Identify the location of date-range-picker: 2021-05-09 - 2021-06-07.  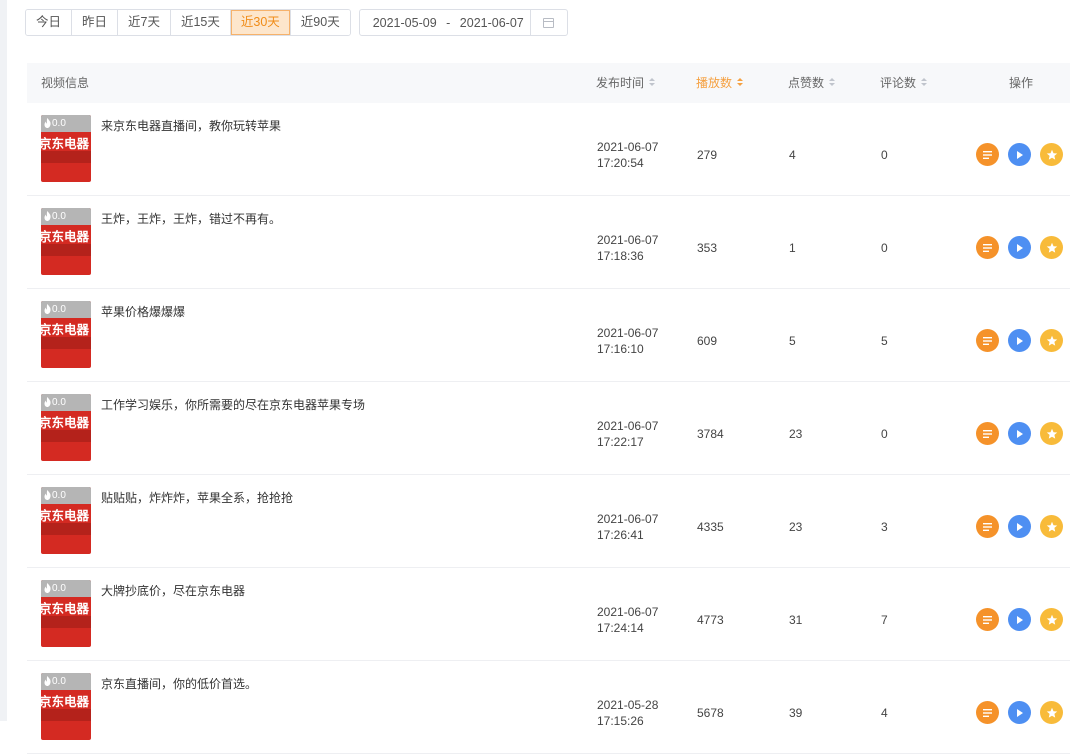
(463, 22).